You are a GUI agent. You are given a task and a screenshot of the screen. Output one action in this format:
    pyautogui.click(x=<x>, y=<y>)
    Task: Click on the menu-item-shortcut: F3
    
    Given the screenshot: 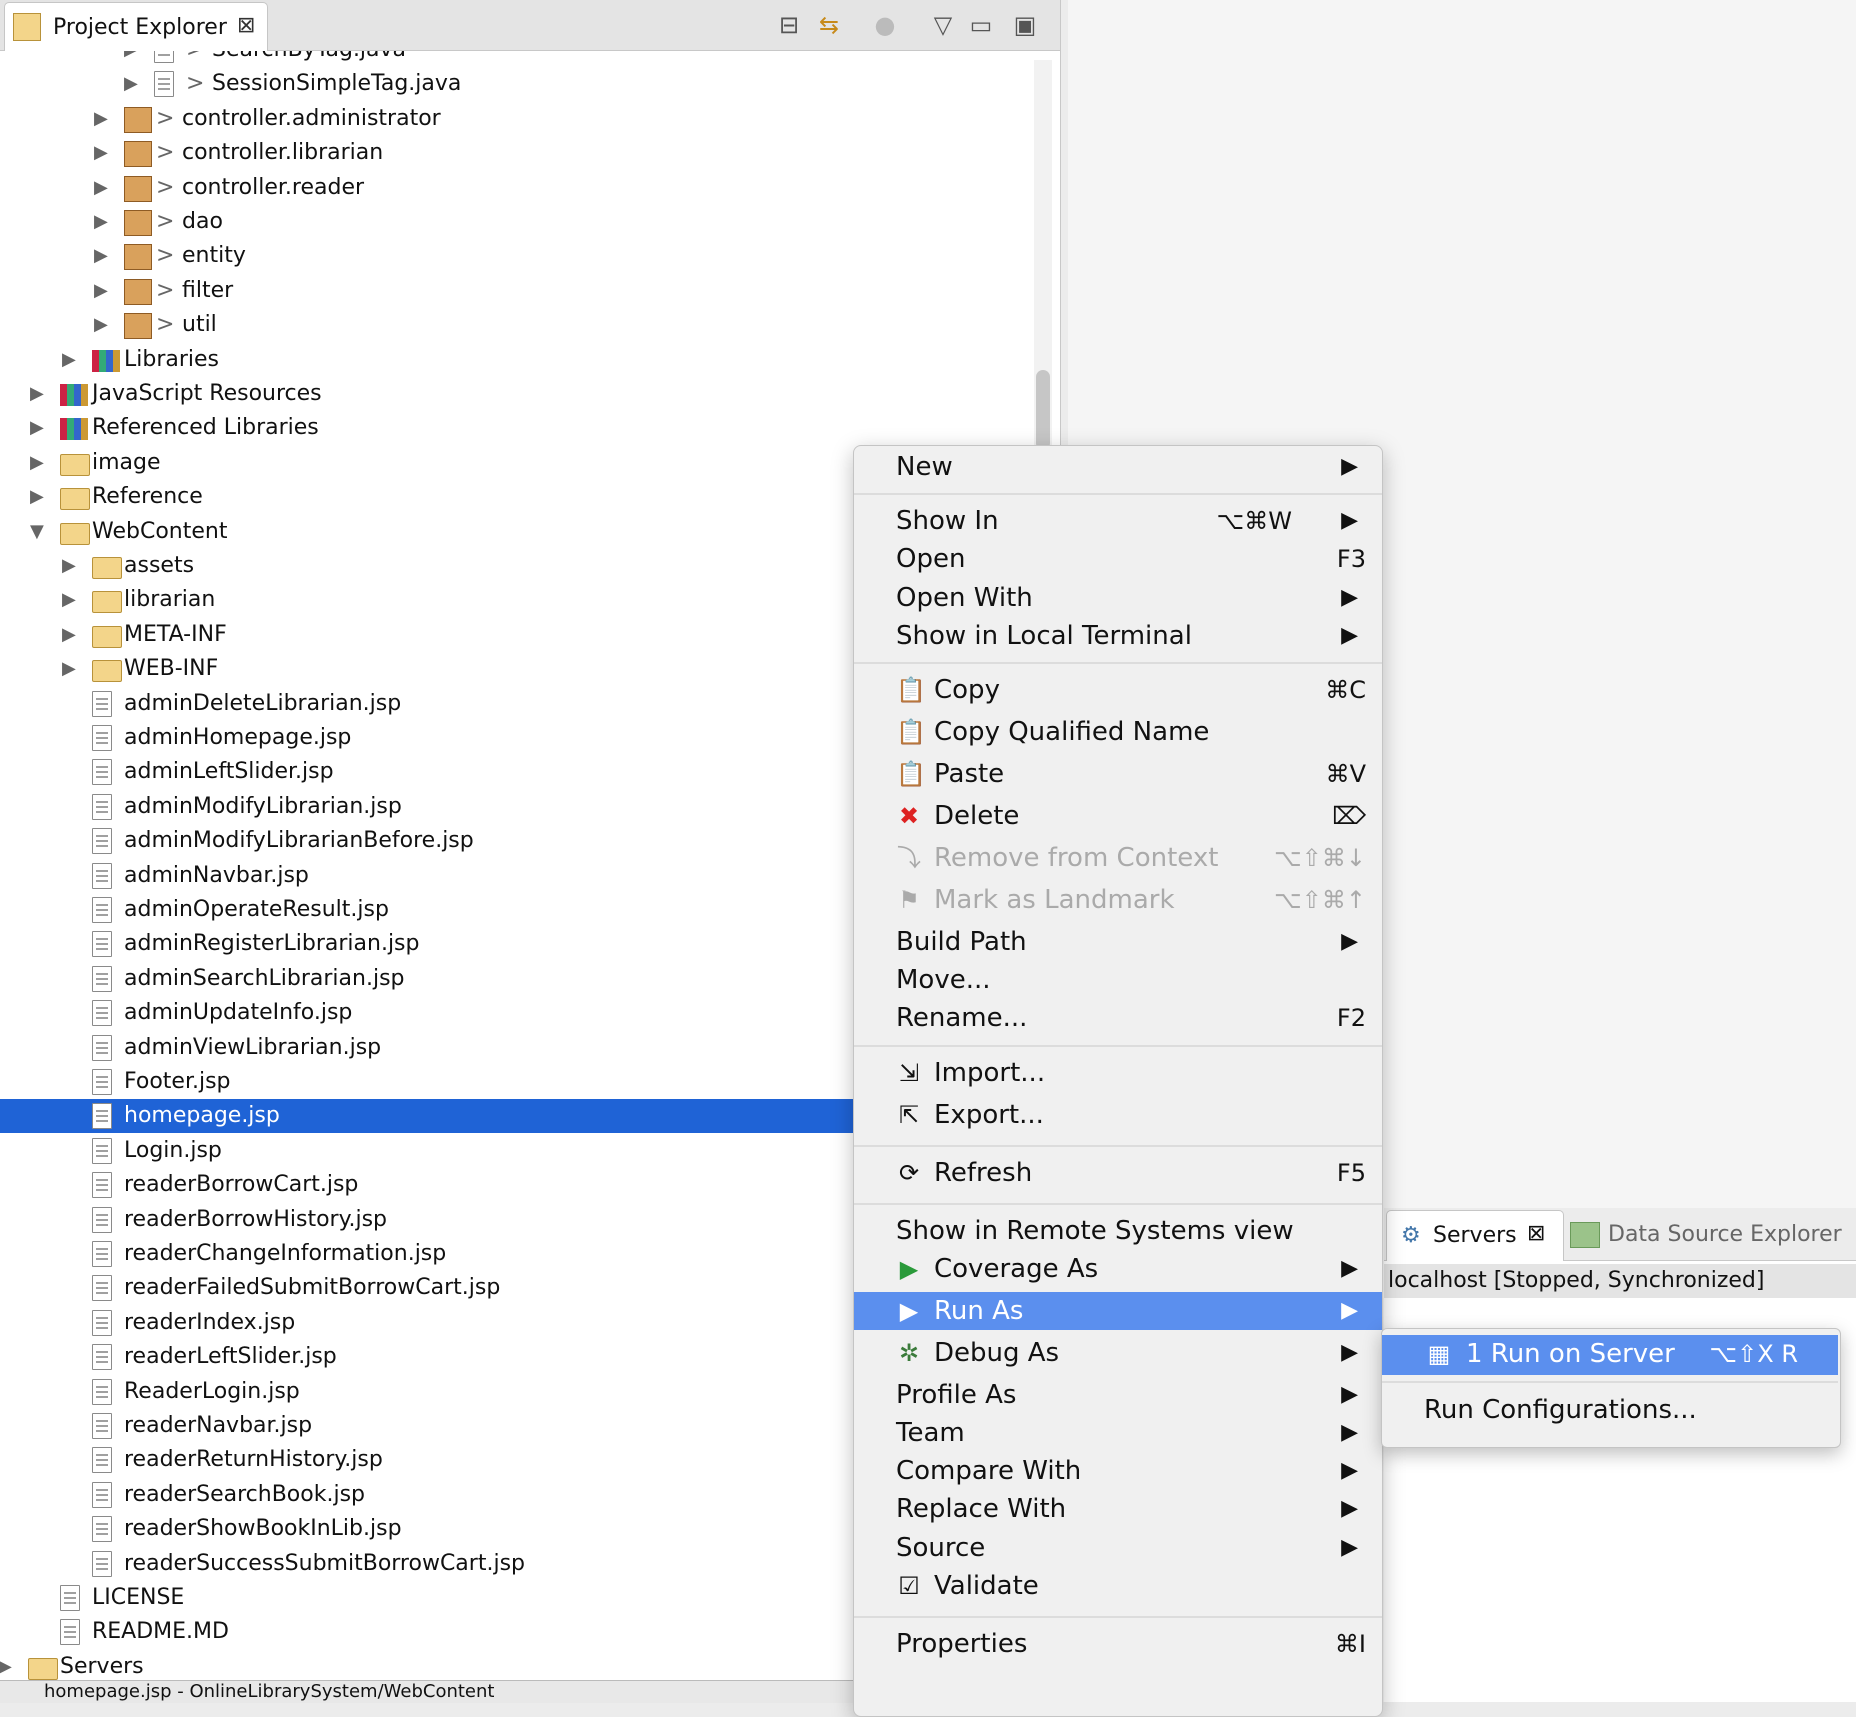 What is the action you would take?
    pyautogui.click(x=1351, y=559)
    